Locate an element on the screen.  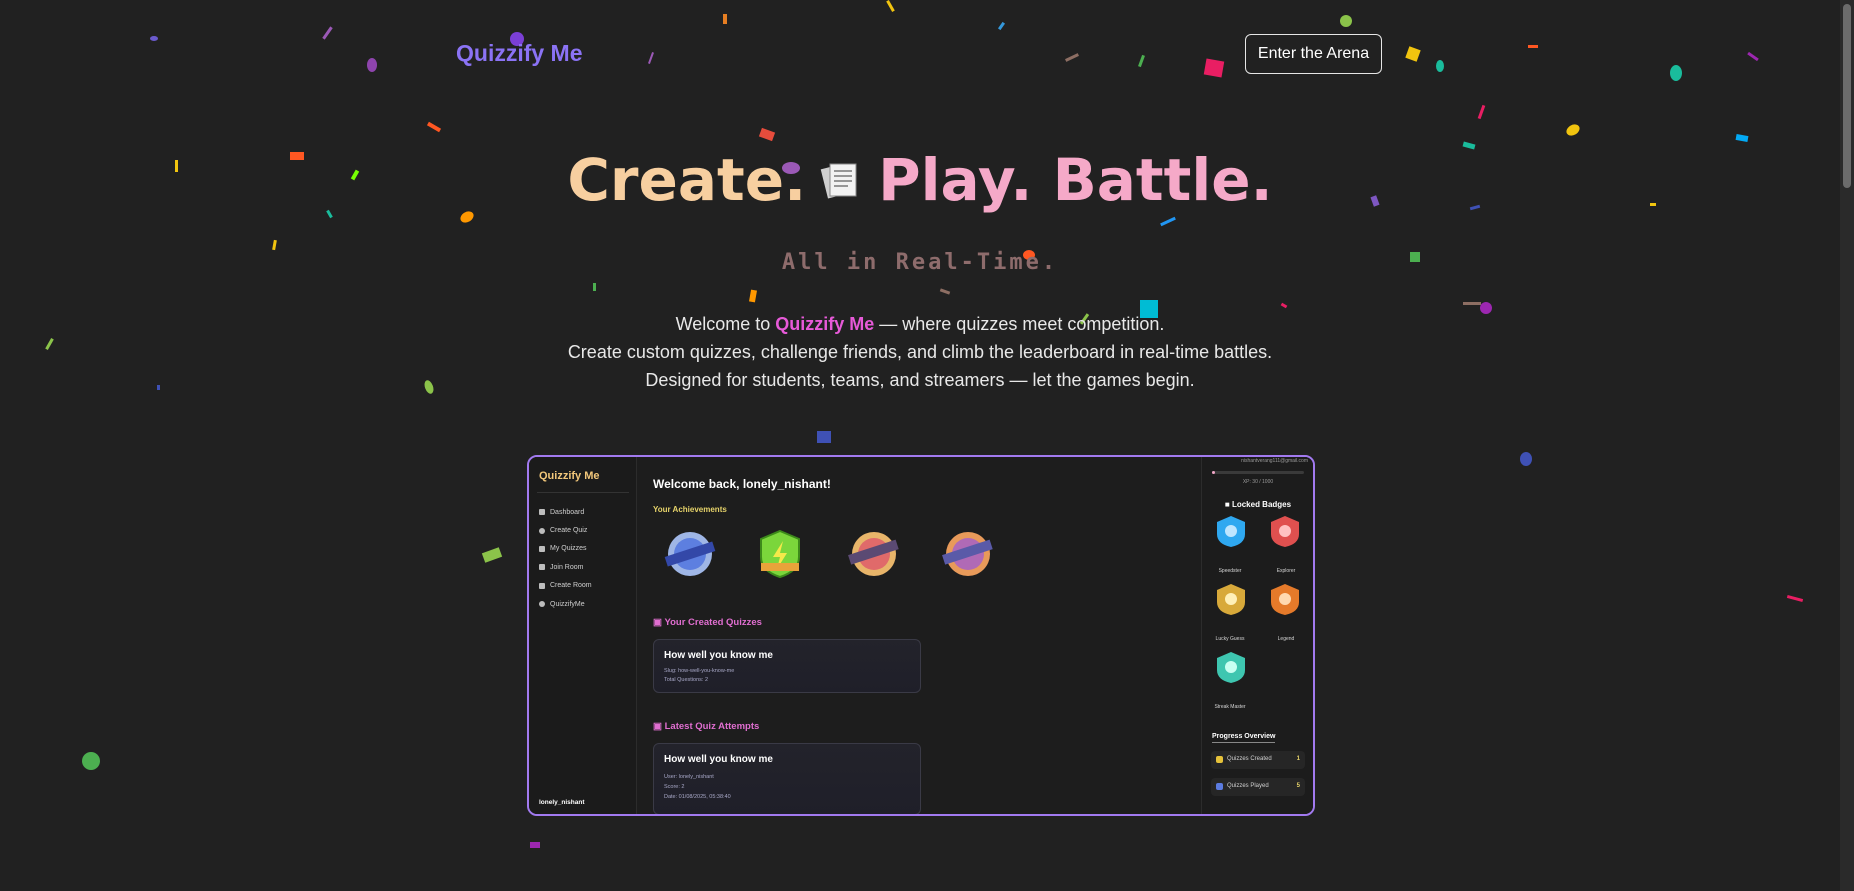
site-logo: Quizzify Me is located at coordinates (519, 53).